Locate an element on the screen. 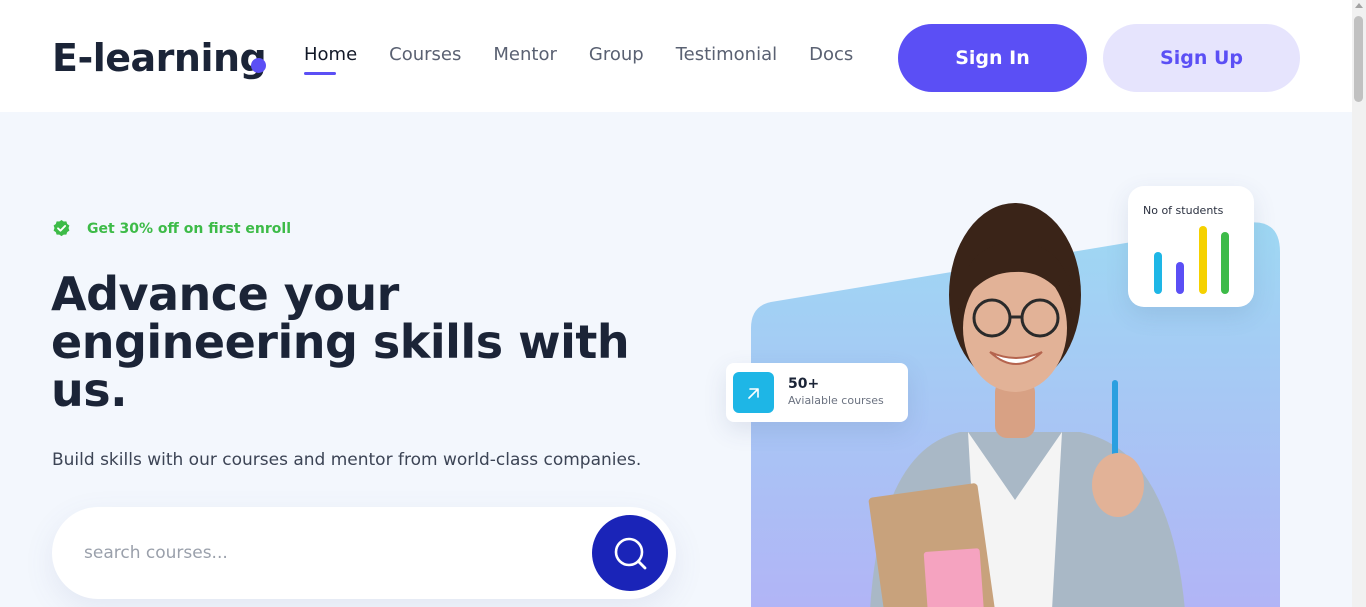 The height and width of the screenshot is (607, 1366). nav-item-mentor: Mentor is located at coordinates (524, 54).